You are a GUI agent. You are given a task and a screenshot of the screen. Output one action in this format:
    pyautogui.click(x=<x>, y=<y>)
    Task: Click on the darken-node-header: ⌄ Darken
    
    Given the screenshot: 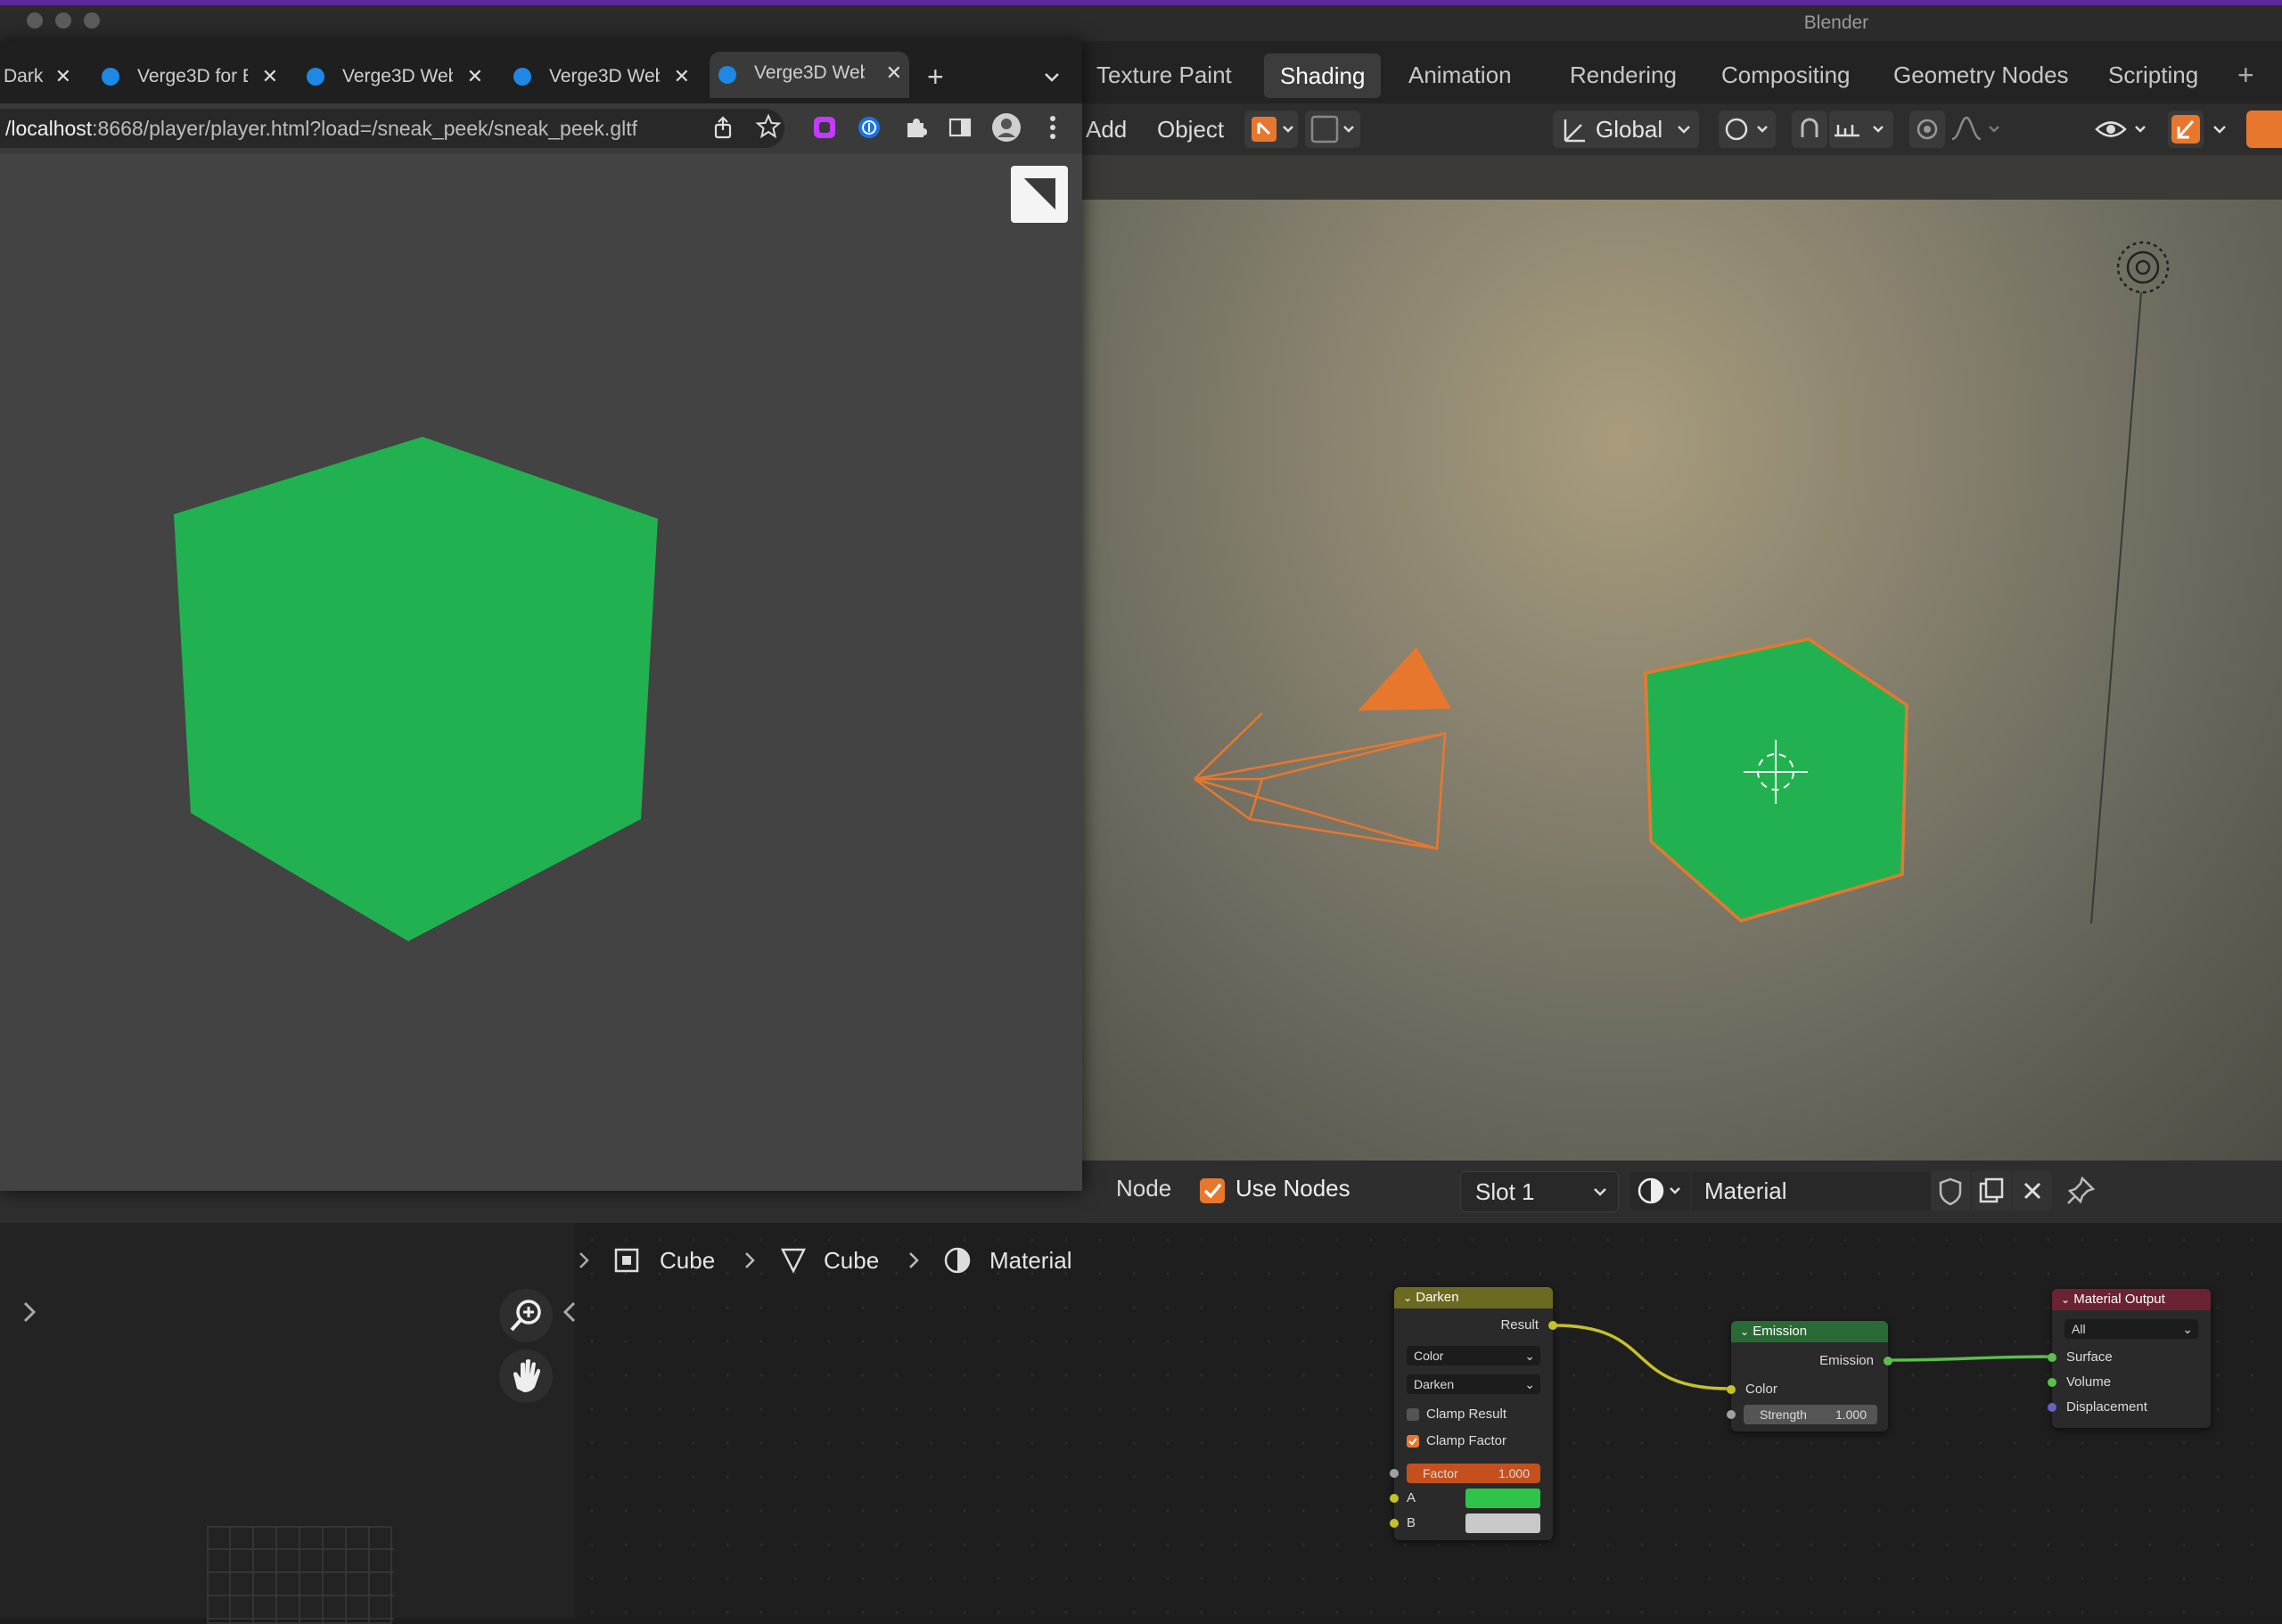 What is the action you would take?
    pyautogui.click(x=1473, y=1297)
    